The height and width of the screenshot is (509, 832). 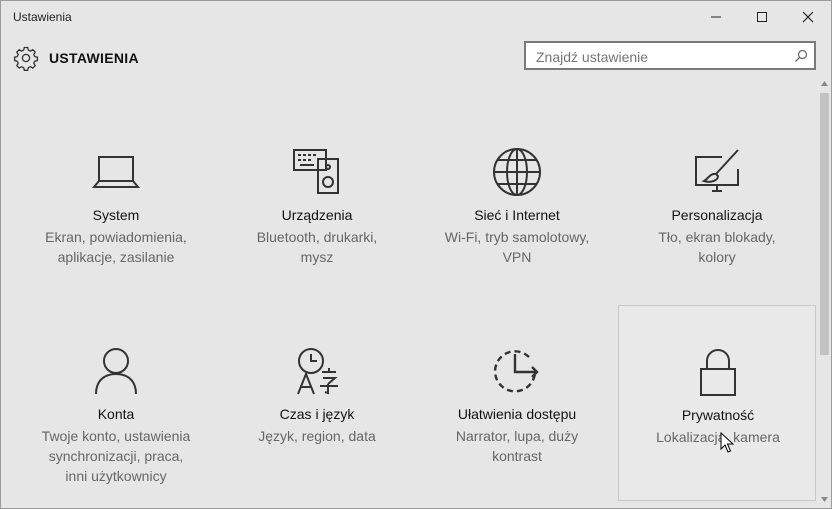 I want to click on tile-privacy-desc: Lokalizacja, kamera, so click(x=718, y=437).